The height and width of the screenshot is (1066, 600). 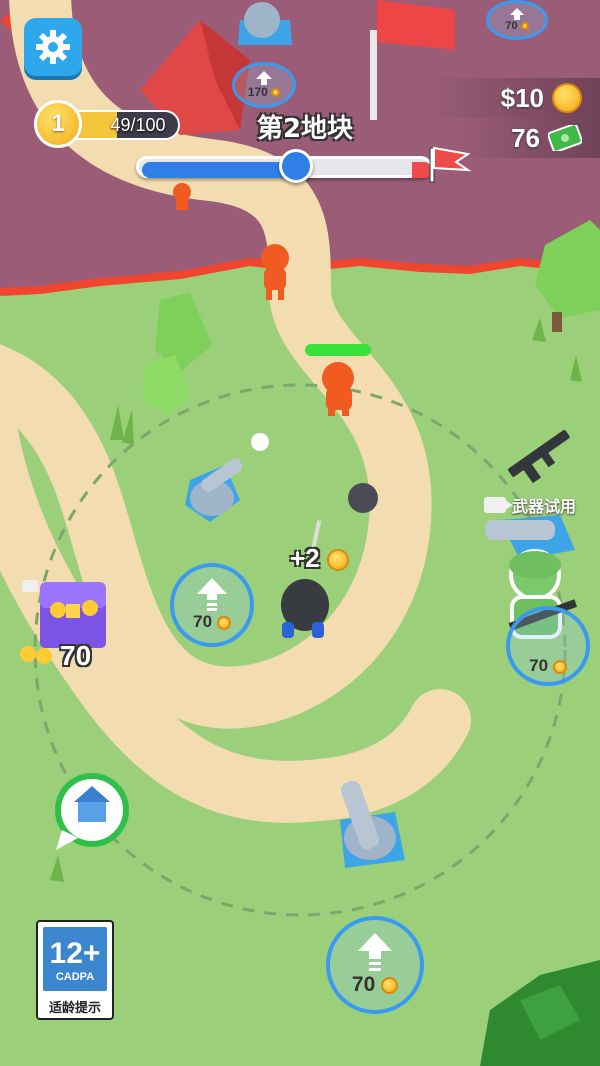 I want to click on weapon-trial-button: 武器试用, so click(x=530, y=505).